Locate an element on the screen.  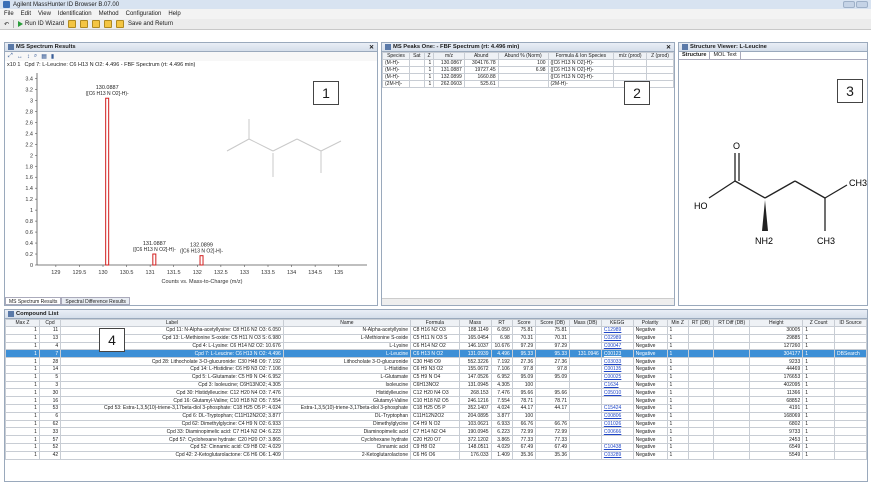
compound-col-header: KEGG is located at coordinates (617, 323).